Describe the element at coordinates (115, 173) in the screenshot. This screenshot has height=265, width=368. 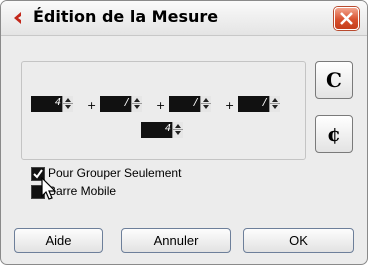
I see `group-only-label: Pour Grouper Seulement` at that location.